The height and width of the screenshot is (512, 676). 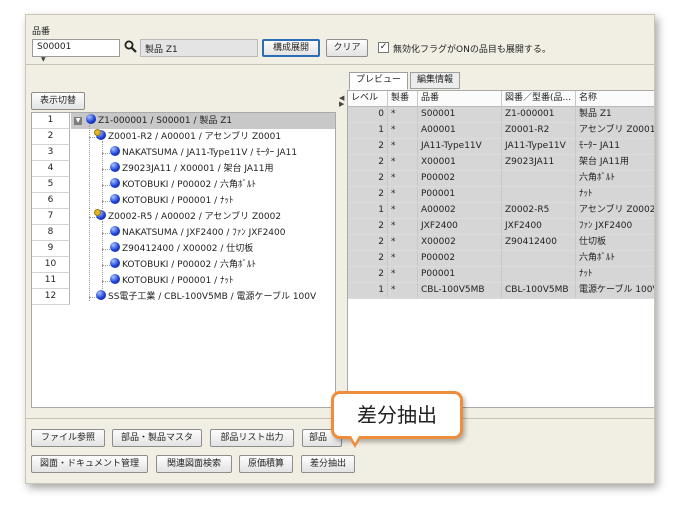 I want to click on related-drawing-search-button: 関連図面検索, so click(x=194, y=464).